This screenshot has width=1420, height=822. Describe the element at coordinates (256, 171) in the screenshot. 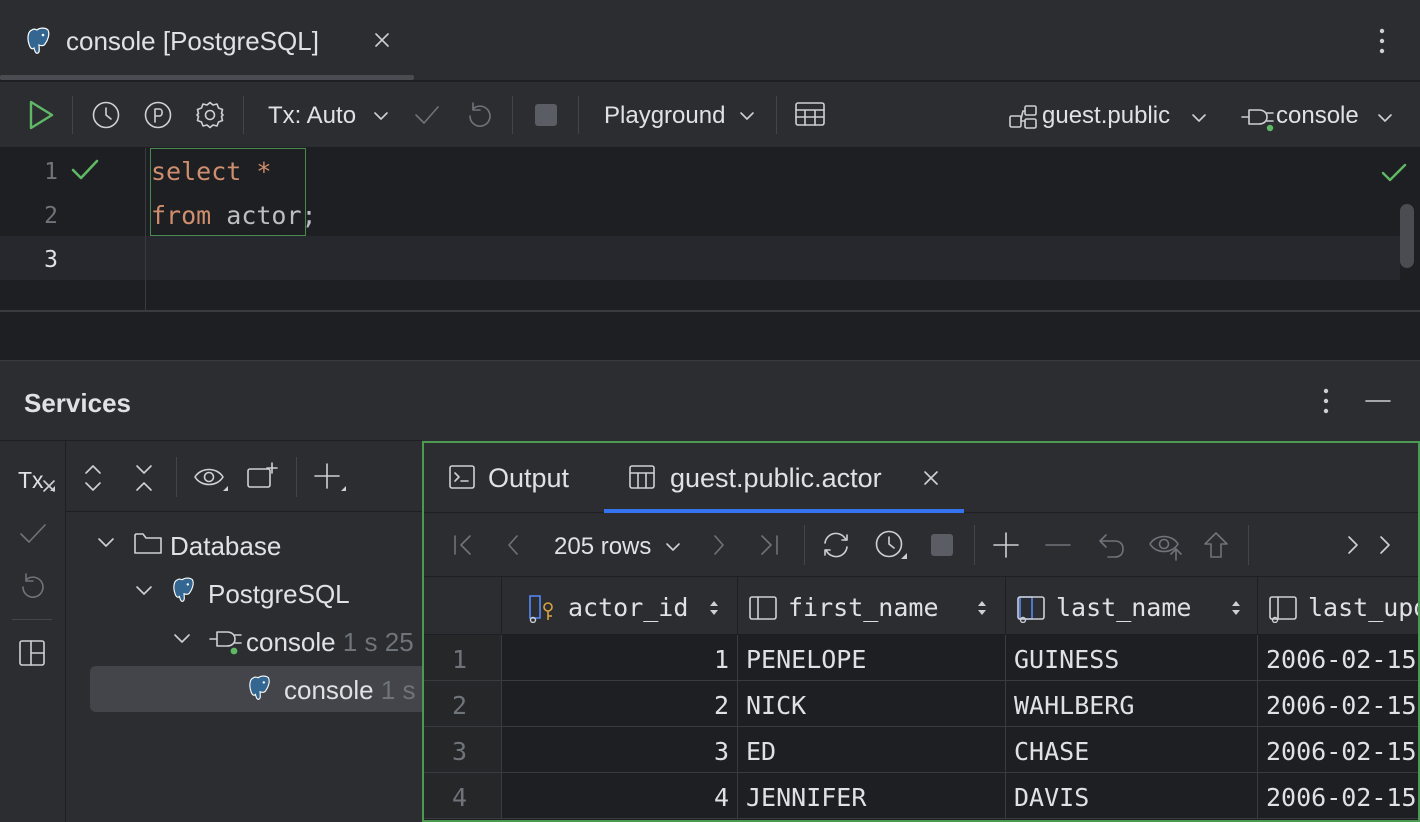

I see `code-token: *` at that location.